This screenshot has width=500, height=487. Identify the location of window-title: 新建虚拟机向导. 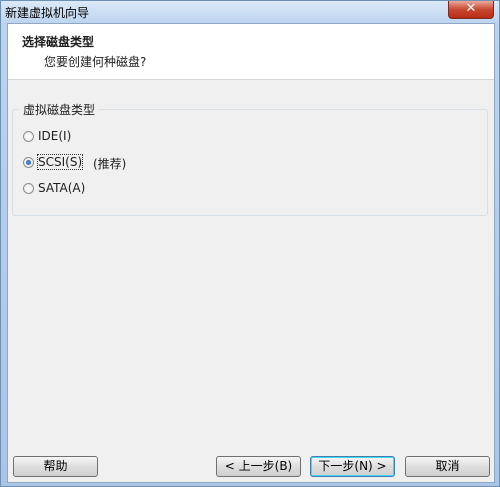
(47, 13).